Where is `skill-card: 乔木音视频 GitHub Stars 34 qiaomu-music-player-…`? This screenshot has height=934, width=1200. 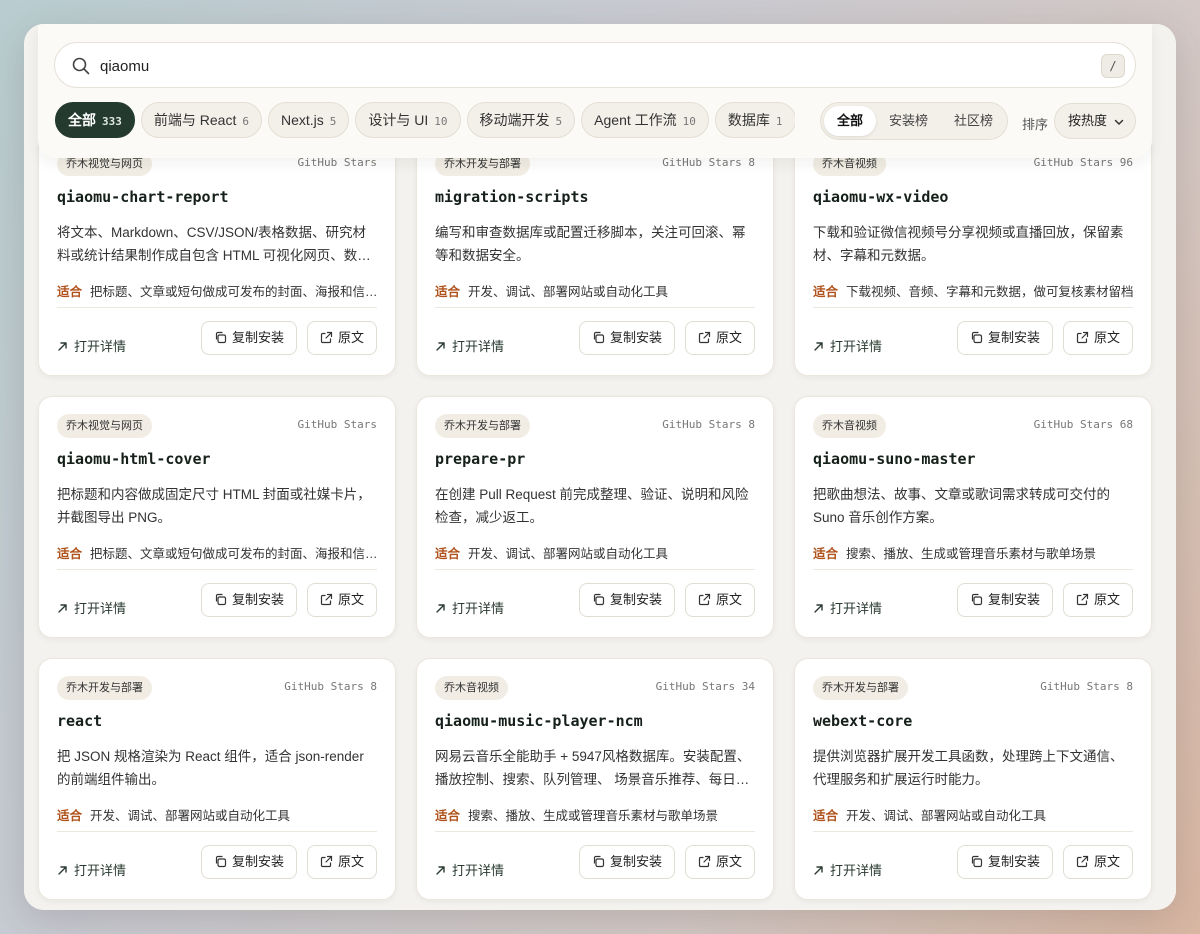
skill-card: 乔木音视频 GitHub Stars 34 qiaomu-music-player-… is located at coordinates (595, 779).